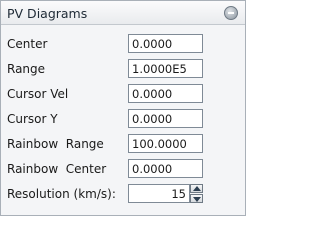 This screenshot has width=320, height=240. What do you see at coordinates (32, 119) in the screenshot?
I see `cursor-y-label: Cursor Y` at bounding box center [32, 119].